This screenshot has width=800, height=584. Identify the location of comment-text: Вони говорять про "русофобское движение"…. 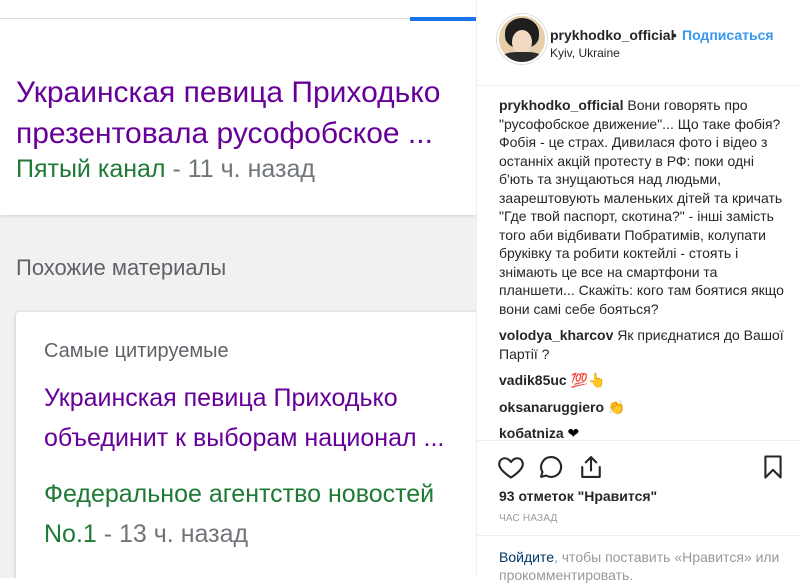
(641, 207).